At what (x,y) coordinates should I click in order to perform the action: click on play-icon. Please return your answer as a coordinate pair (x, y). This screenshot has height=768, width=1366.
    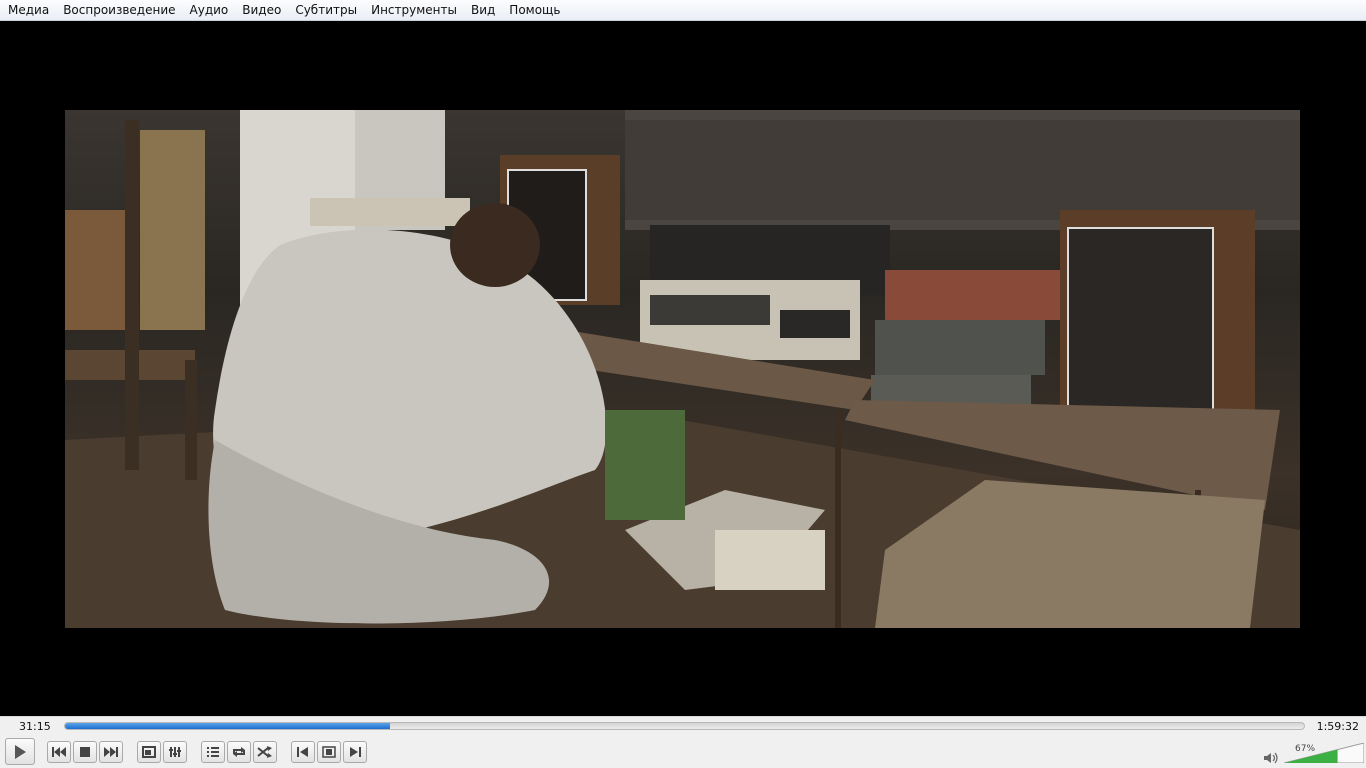
    Looking at the image, I should click on (20, 751).